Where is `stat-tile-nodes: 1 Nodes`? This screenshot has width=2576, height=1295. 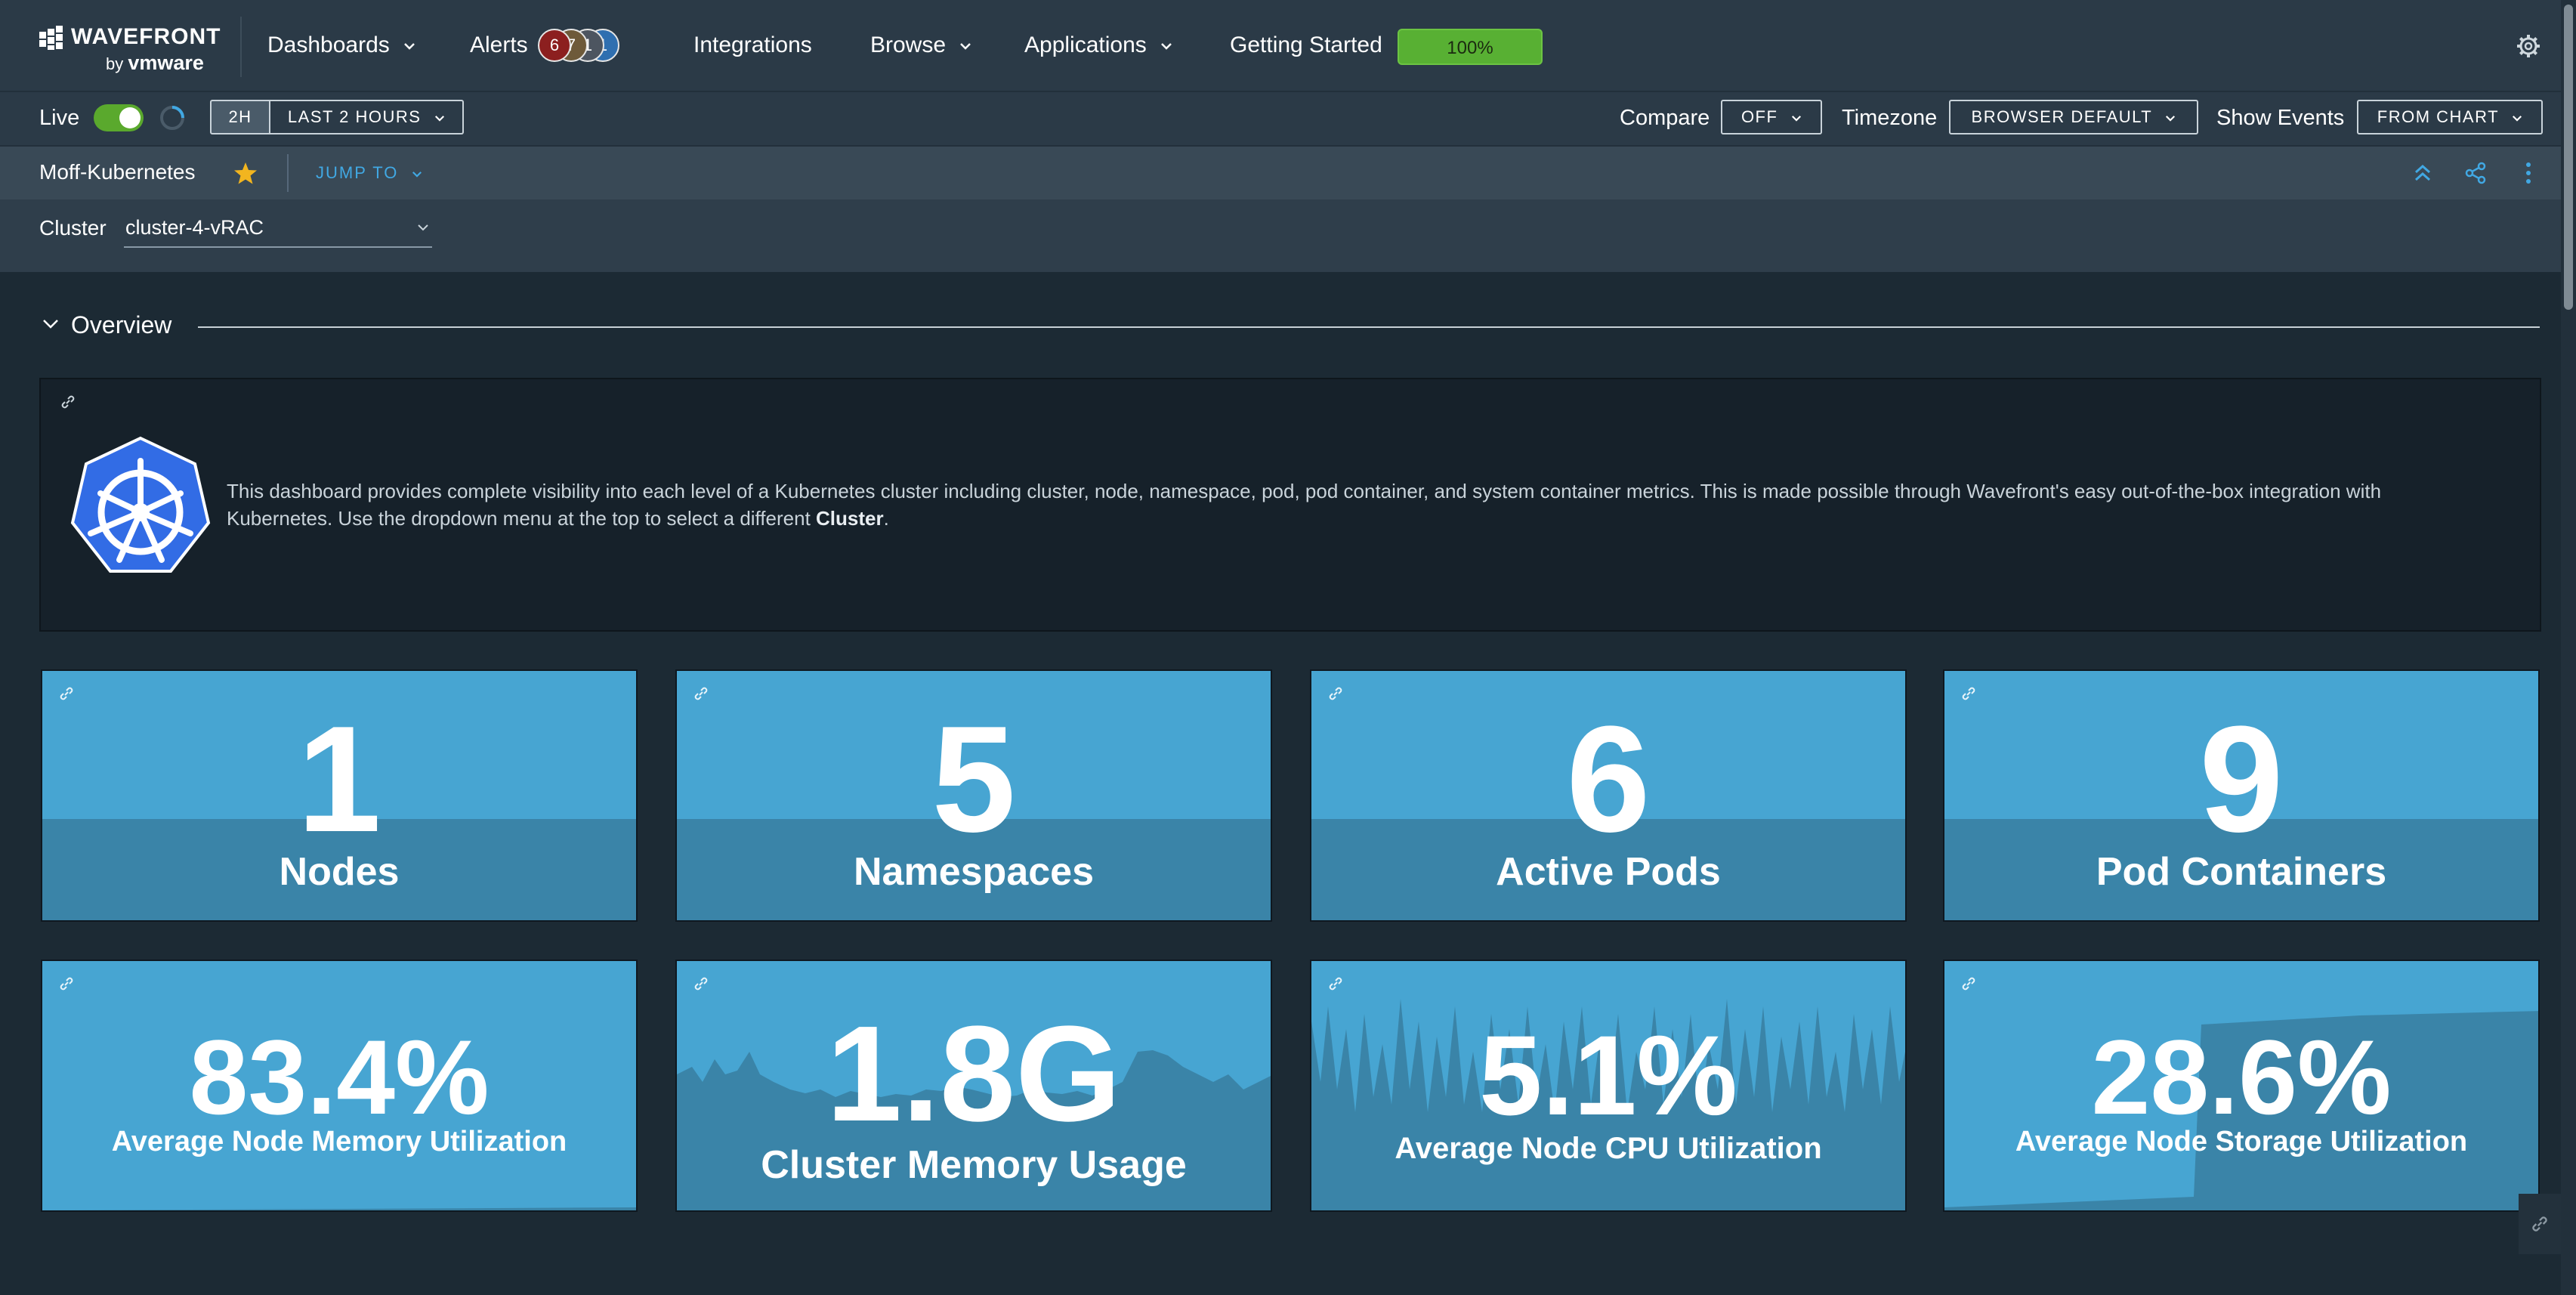
stat-tile-nodes: 1 Nodes is located at coordinates (339, 795).